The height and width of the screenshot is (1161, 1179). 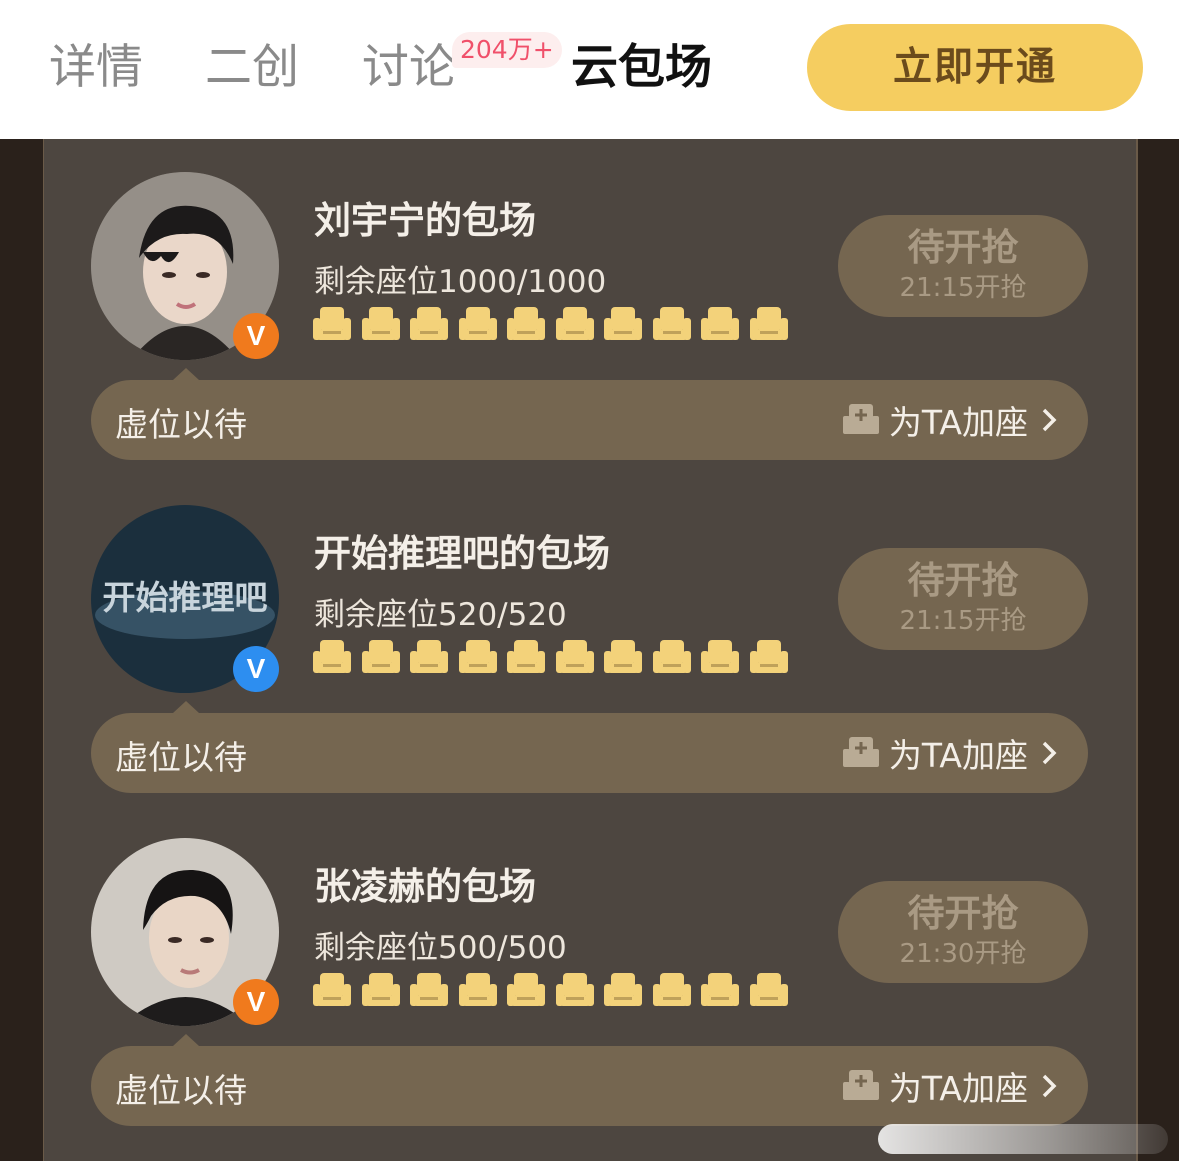 What do you see at coordinates (185, 597) in the screenshot?
I see `show-logo-text: 开始推理吧` at bounding box center [185, 597].